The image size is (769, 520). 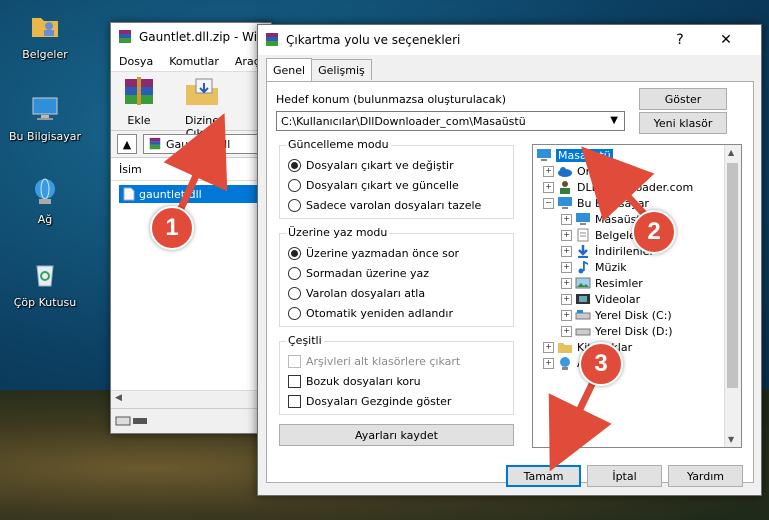 What do you see at coordinates (583, 299) in the screenshot?
I see `video-icon` at bounding box center [583, 299].